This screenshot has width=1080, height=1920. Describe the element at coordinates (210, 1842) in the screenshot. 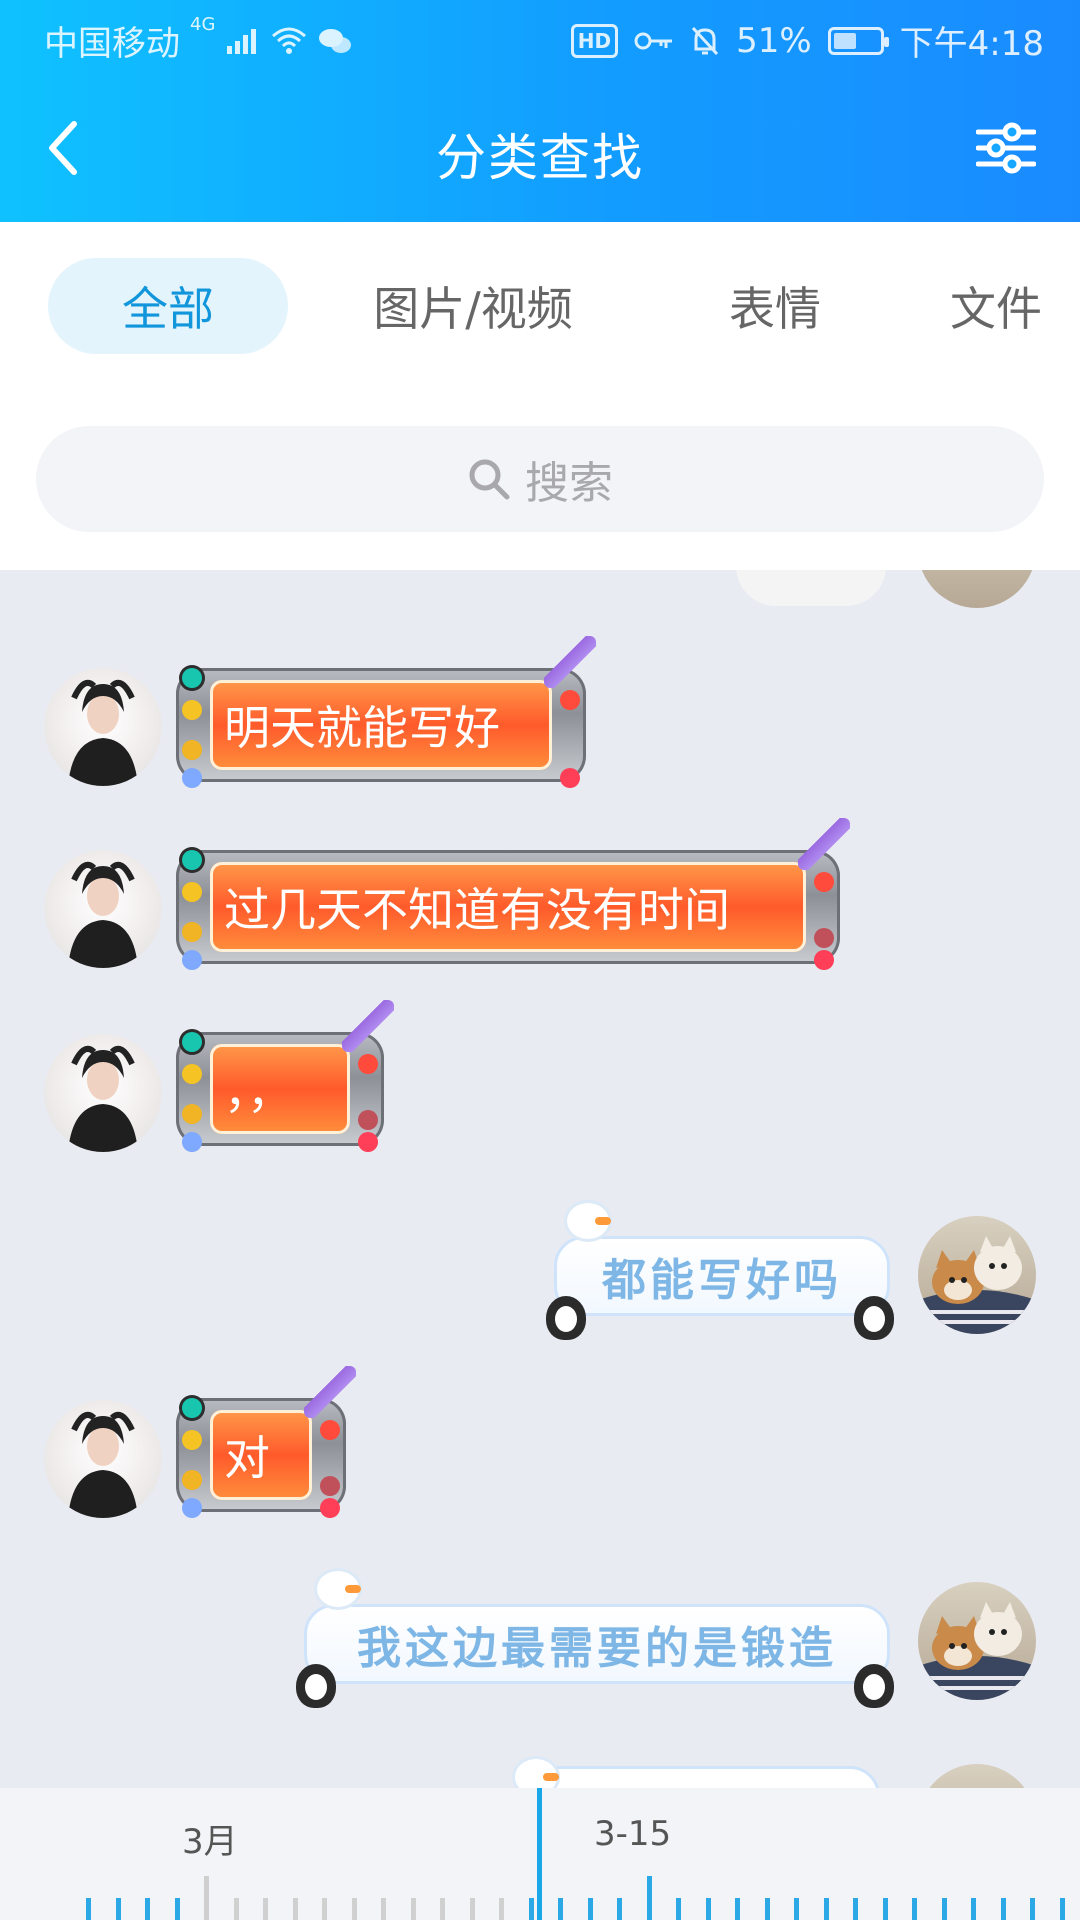

I see `timeline-month-label: 3月` at that location.